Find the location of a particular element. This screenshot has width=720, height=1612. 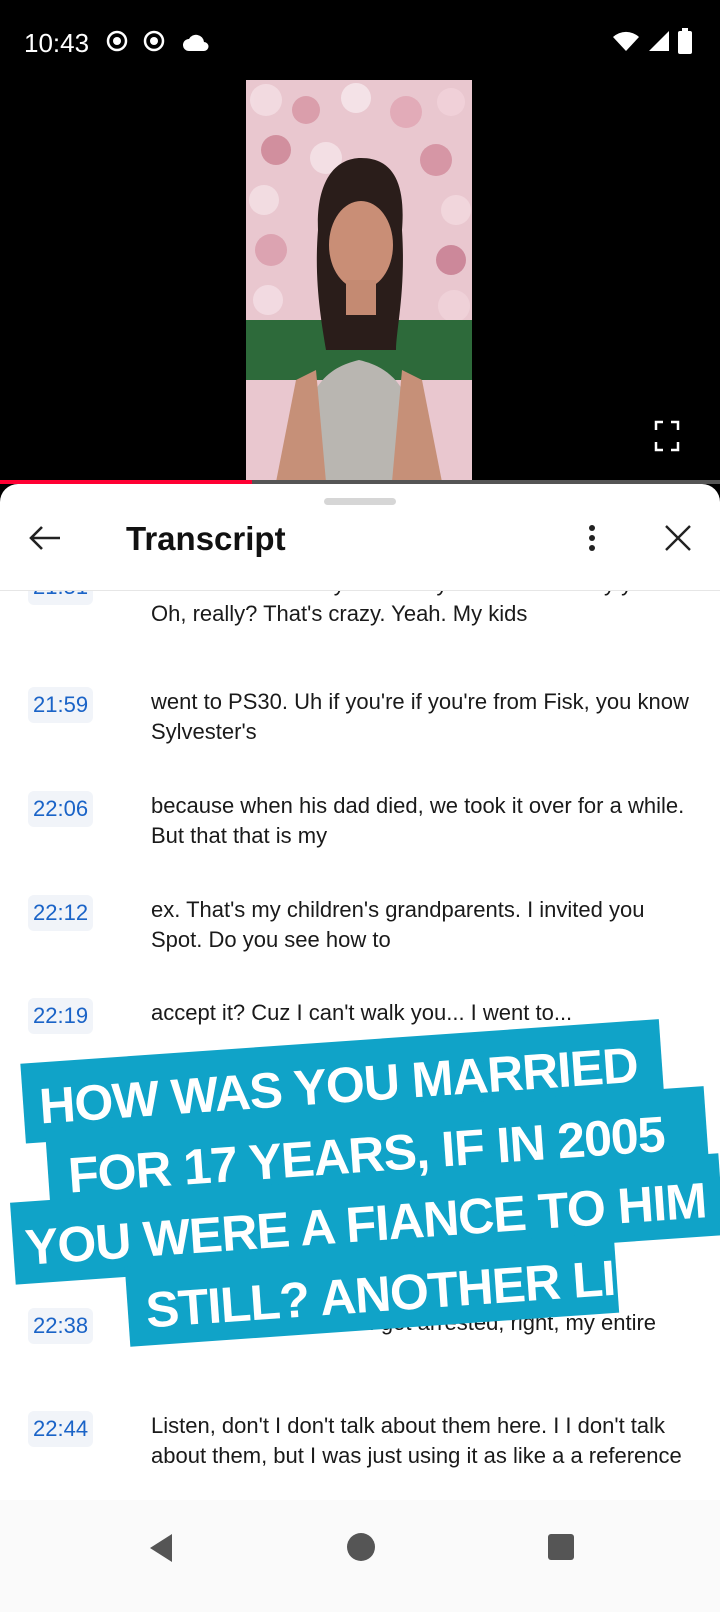

segment-timestamp: 22:44 is located at coordinates (61, 1429).